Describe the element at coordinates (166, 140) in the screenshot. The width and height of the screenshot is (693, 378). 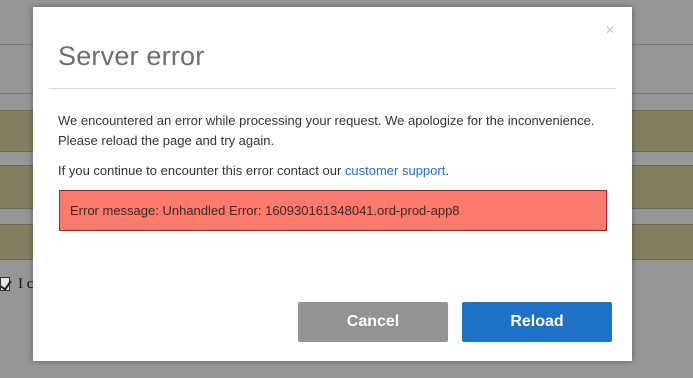
I see `error-description-line-2: Please reload the page and try again.` at that location.